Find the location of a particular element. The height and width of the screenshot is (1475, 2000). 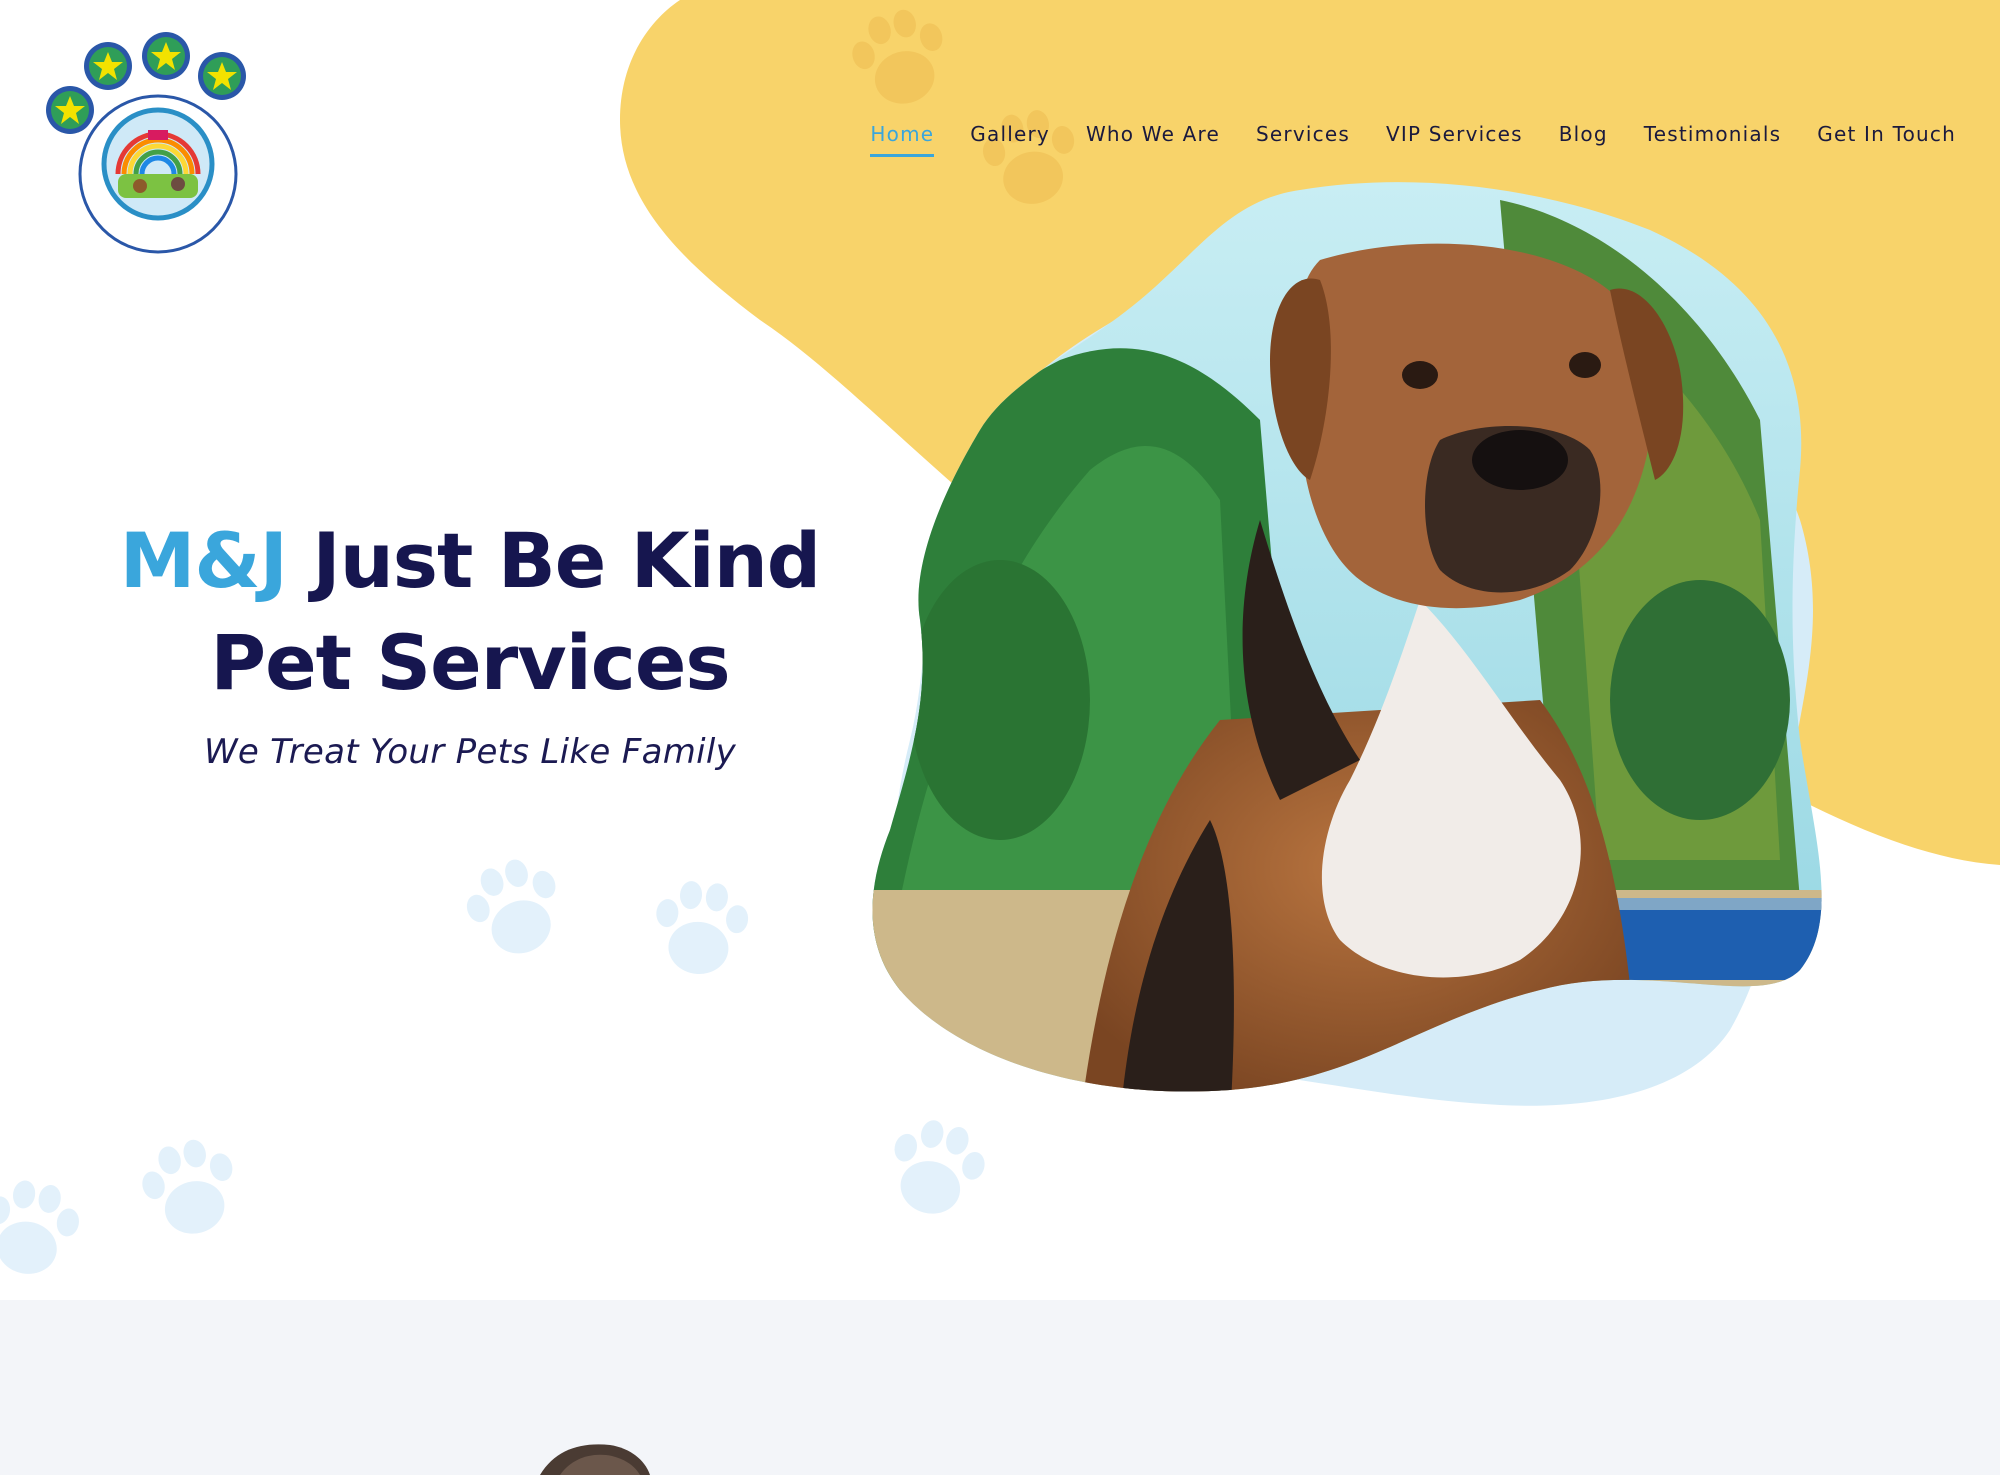

nav-blog: Blog is located at coordinates (1583, 138).